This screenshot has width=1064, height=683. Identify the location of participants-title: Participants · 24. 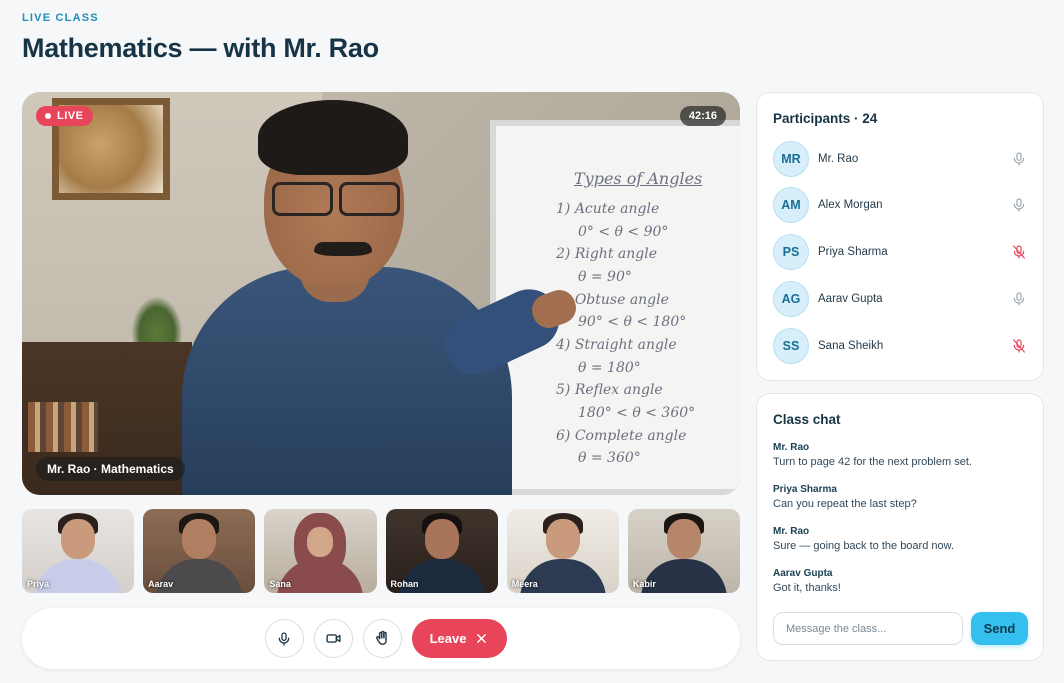
(825, 118).